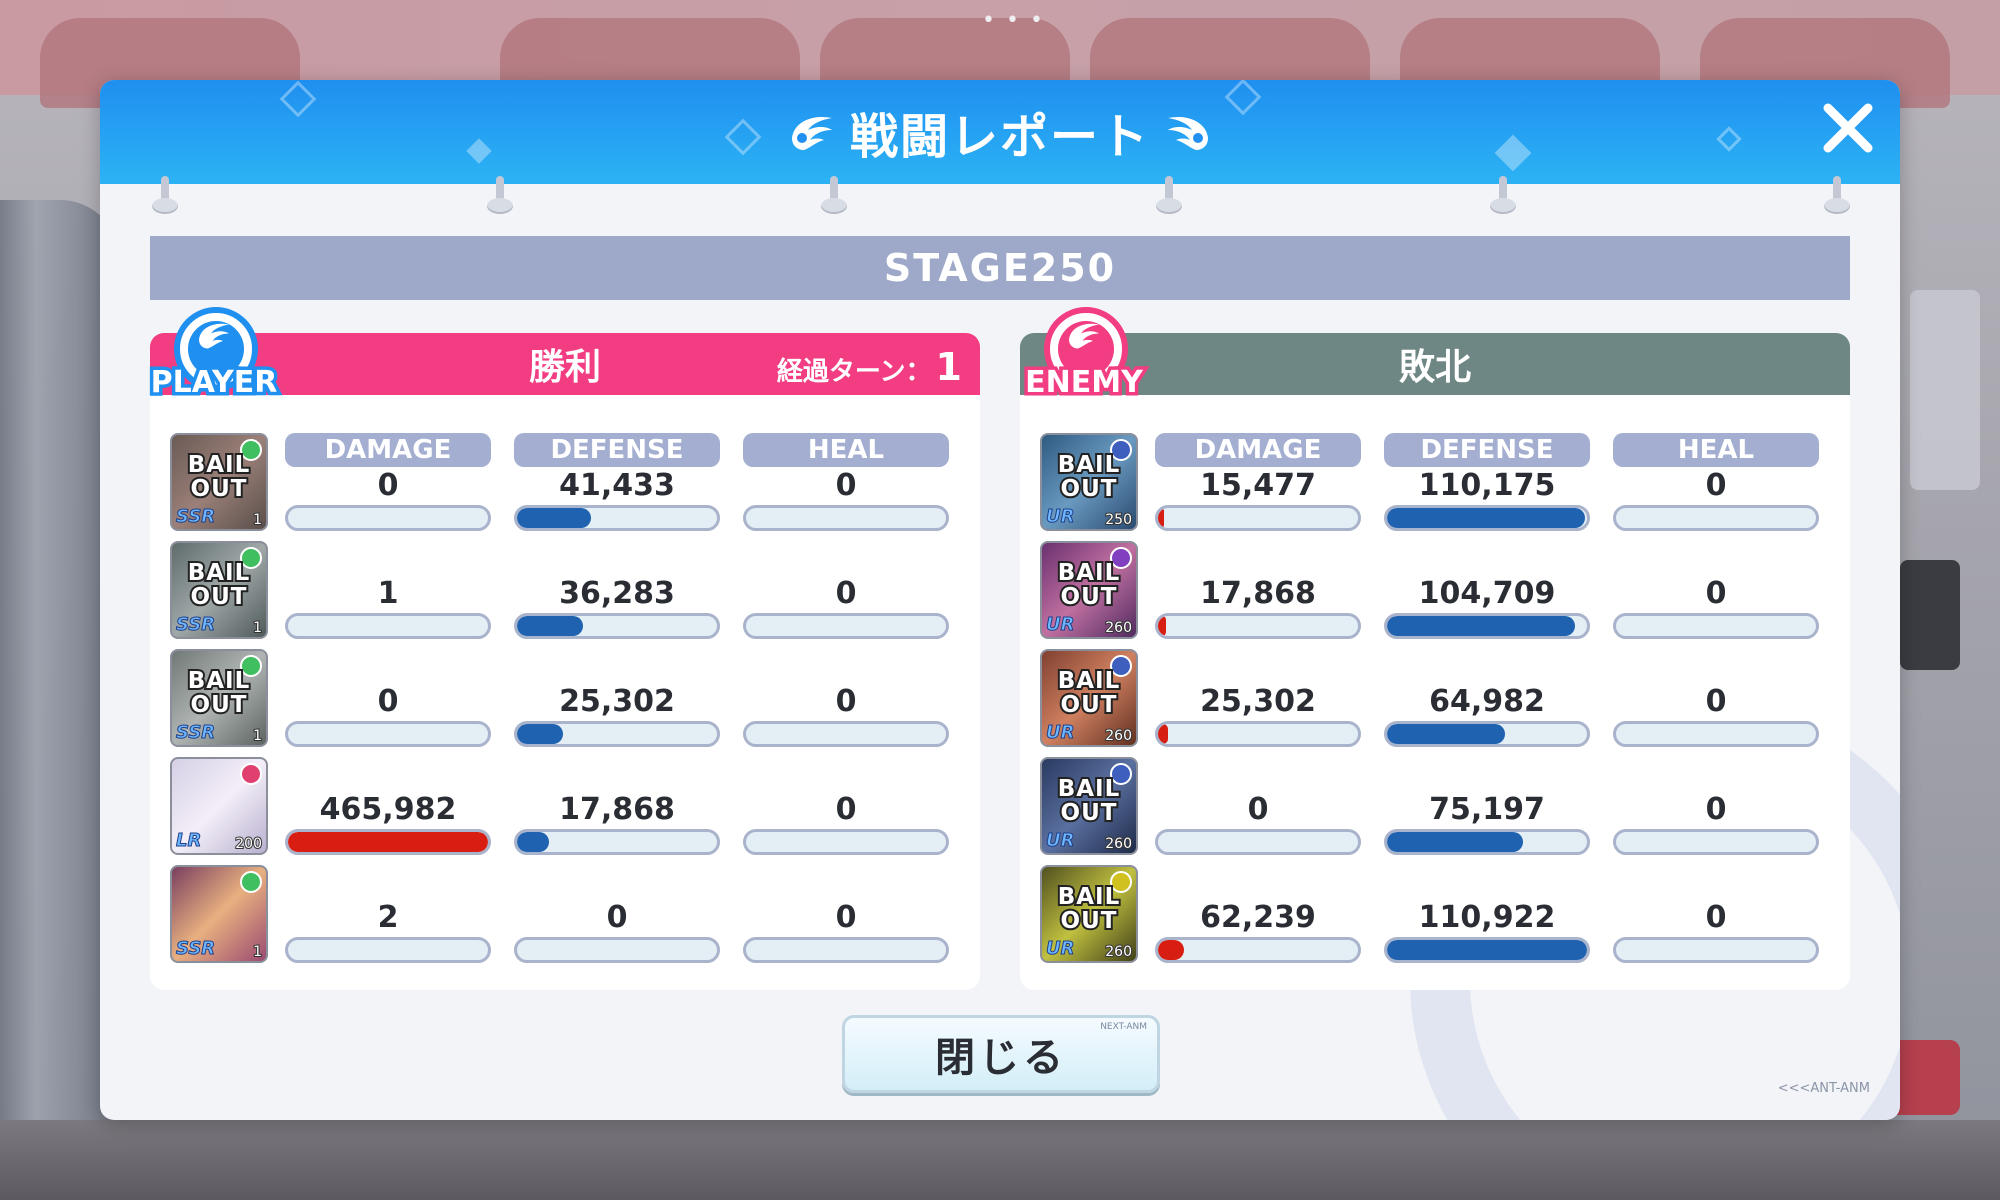 The height and width of the screenshot is (1200, 2000). Describe the element at coordinates (617, 593) in the screenshot. I see `defense-value: 36,283` at that location.